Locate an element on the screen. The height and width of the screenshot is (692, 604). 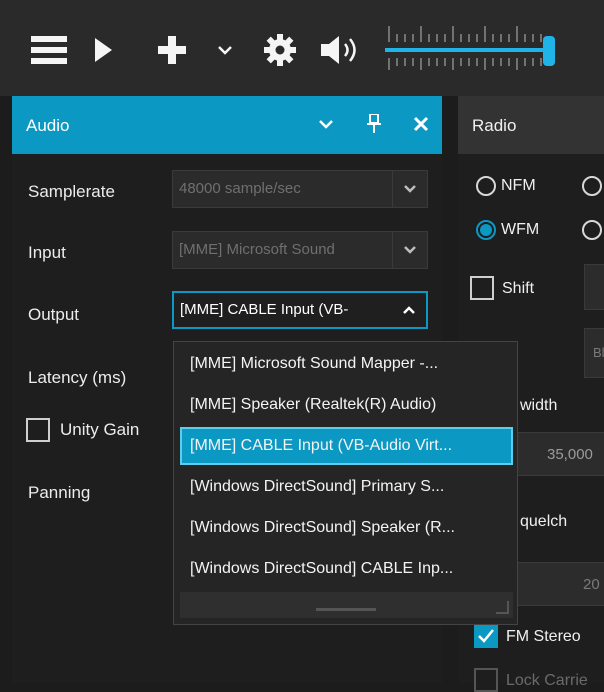
chevron-up-icon is located at coordinates (409, 310).